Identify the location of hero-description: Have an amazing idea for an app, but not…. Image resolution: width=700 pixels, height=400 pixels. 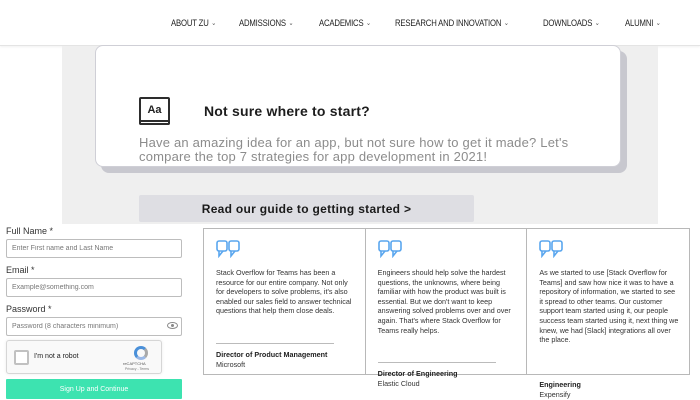
(354, 150).